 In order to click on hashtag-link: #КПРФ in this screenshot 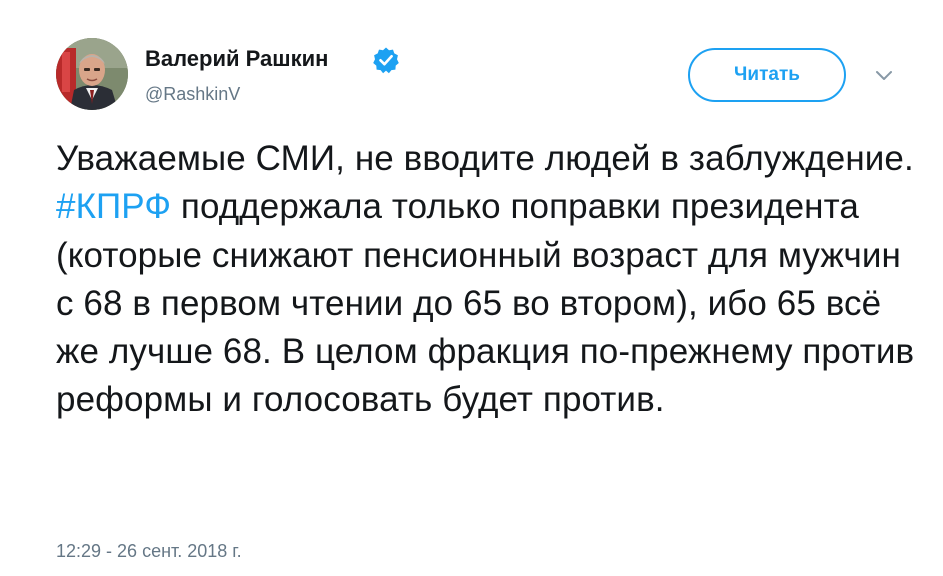, I will do `click(113, 206)`.